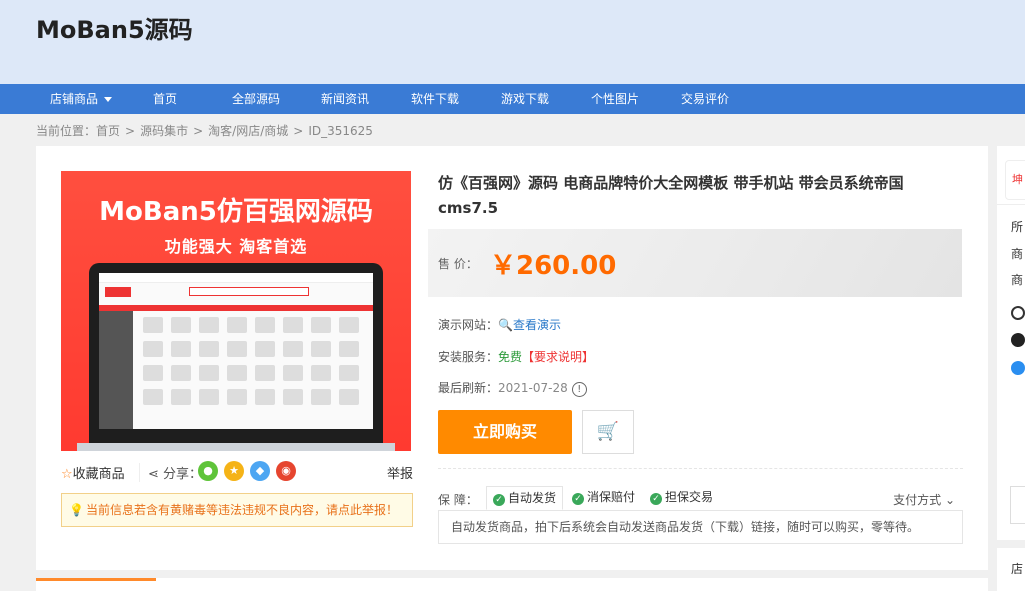 This screenshot has height=591, width=1025. I want to click on price-box: 售 价： ￥260.00, so click(695, 263).